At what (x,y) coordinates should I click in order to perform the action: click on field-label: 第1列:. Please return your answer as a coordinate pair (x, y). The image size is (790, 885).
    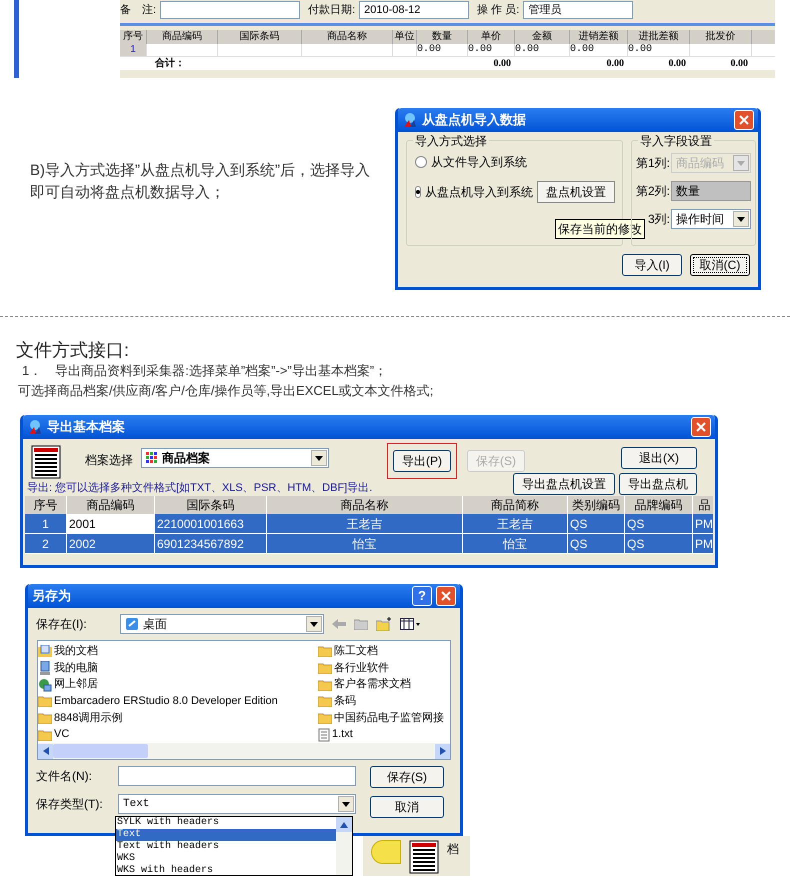
    Looking at the image, I should click on (653, 163).